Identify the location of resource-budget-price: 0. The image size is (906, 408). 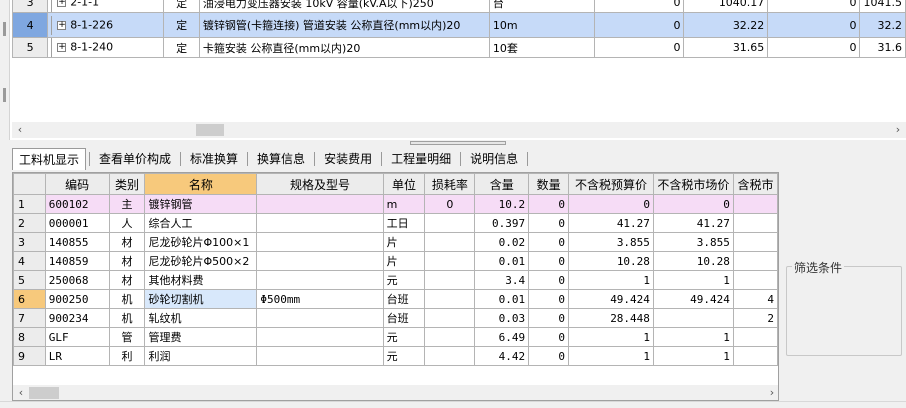
(611, 204).